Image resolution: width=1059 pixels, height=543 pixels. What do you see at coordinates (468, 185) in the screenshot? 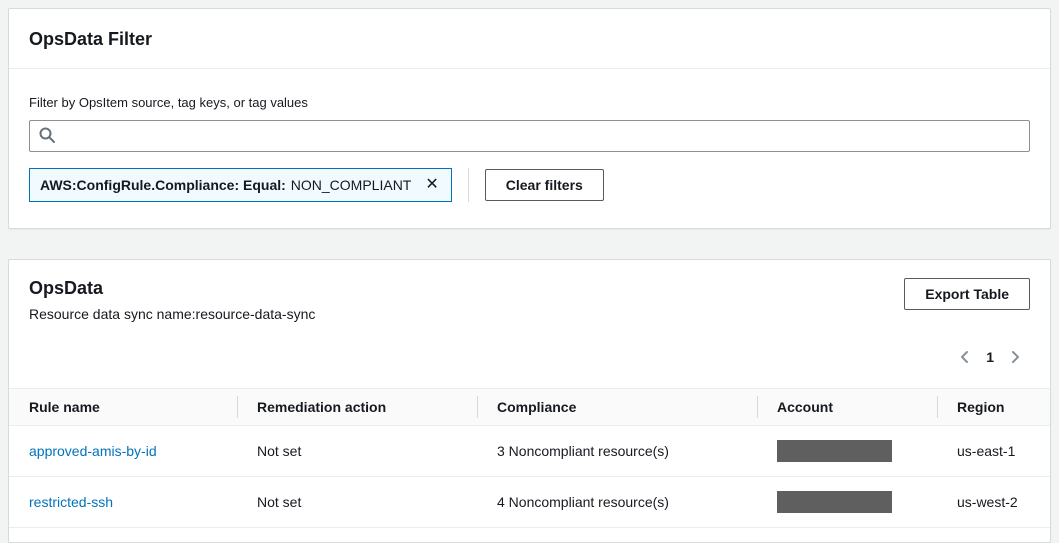
I see `vertical-divider` at bounding box center [468, 185].